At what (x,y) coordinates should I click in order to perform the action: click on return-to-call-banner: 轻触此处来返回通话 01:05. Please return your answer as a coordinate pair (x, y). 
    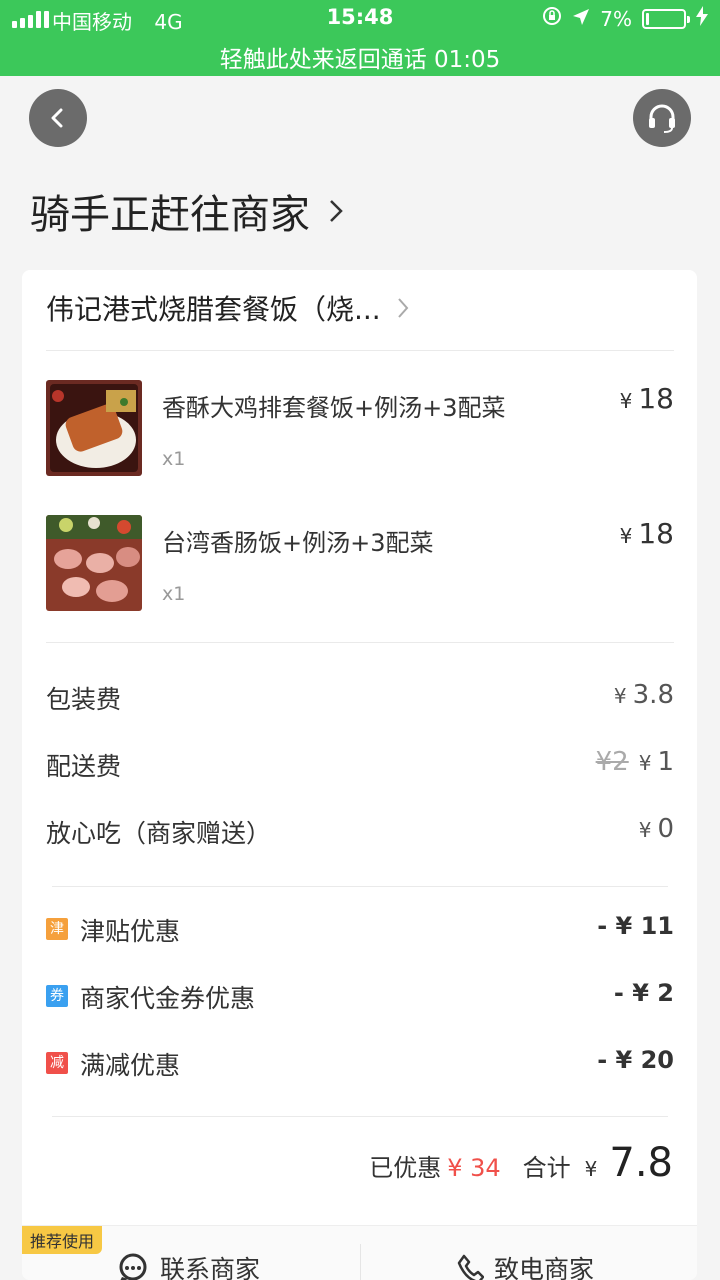
    Looking at the image, I should click on (360, 57).